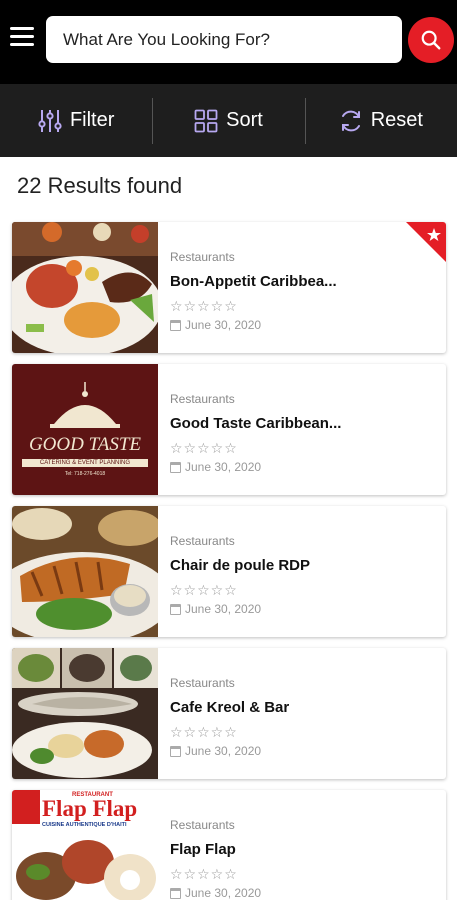  What do you see at coordinates (50, 120) in the screenshot?
I see `sliders-icon` at bounding box center [50, 120].